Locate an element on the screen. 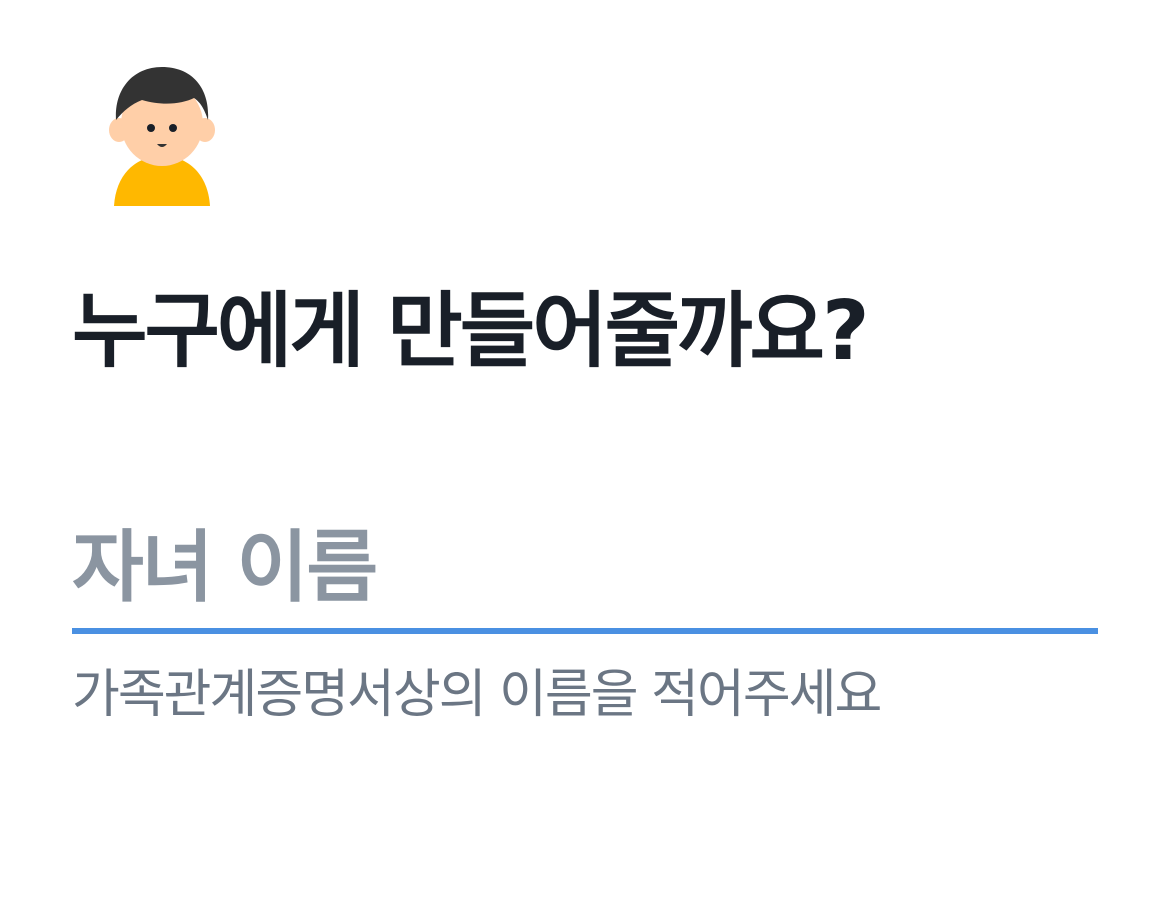 This screenshot has height=909, width=1170. input-focus-underline is located at coordinates (585, 631).